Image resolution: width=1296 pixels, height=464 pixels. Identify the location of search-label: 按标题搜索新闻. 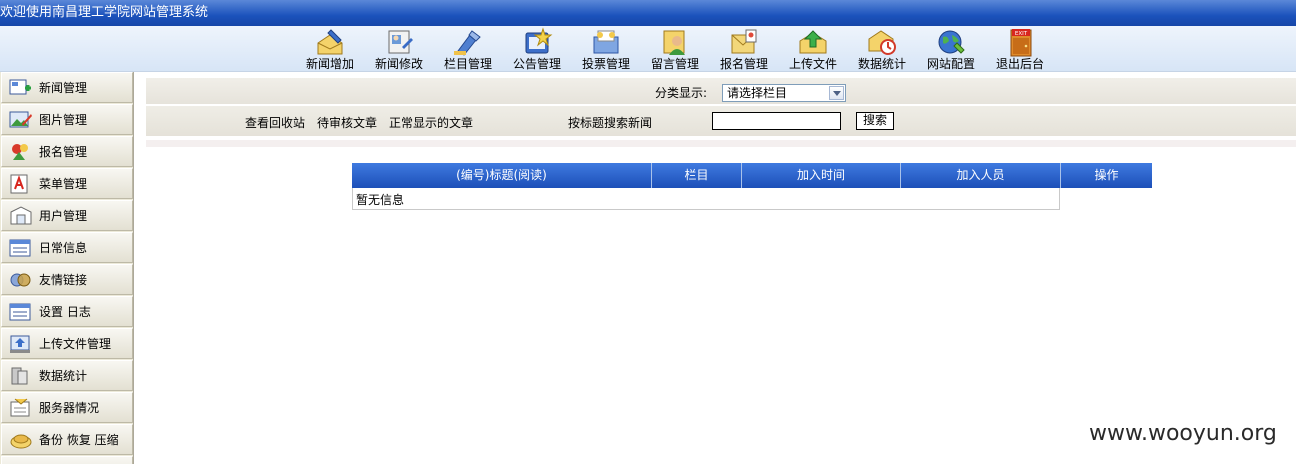
(610, 123).